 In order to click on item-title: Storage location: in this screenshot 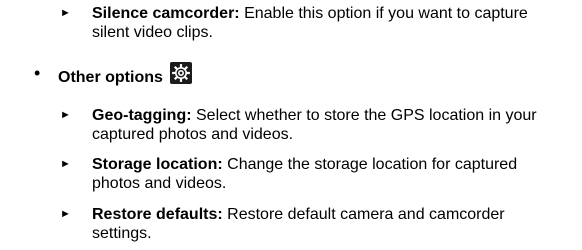, I will do `click(157, 164)`.